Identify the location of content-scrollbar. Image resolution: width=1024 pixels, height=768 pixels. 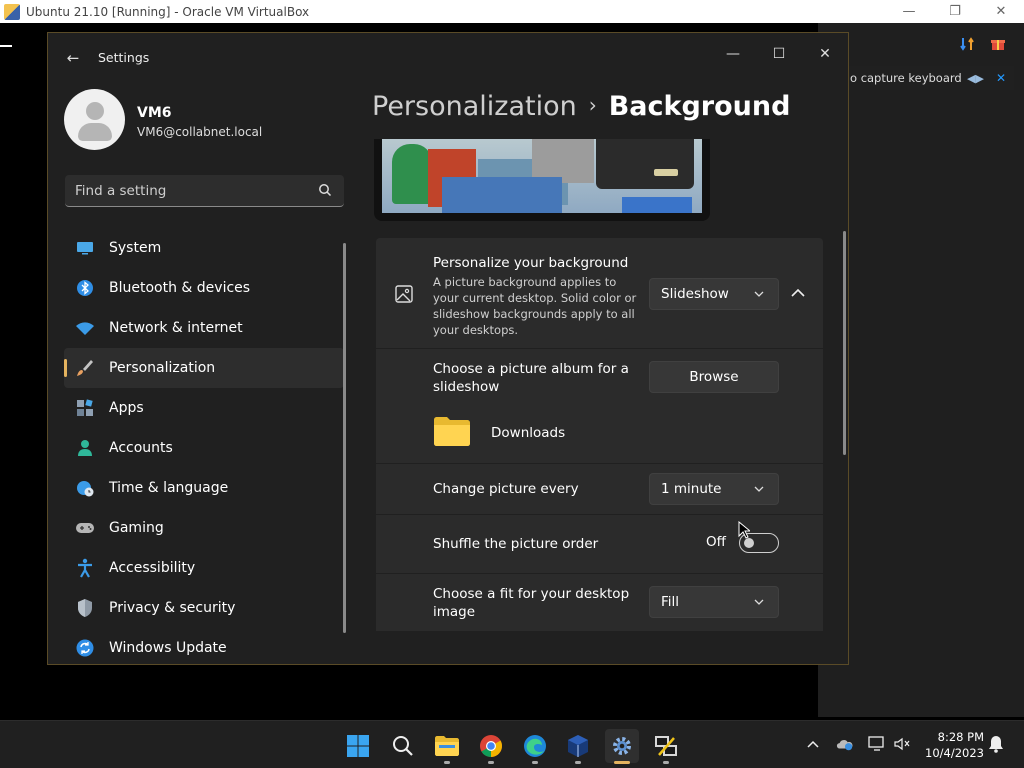
(844, 343).